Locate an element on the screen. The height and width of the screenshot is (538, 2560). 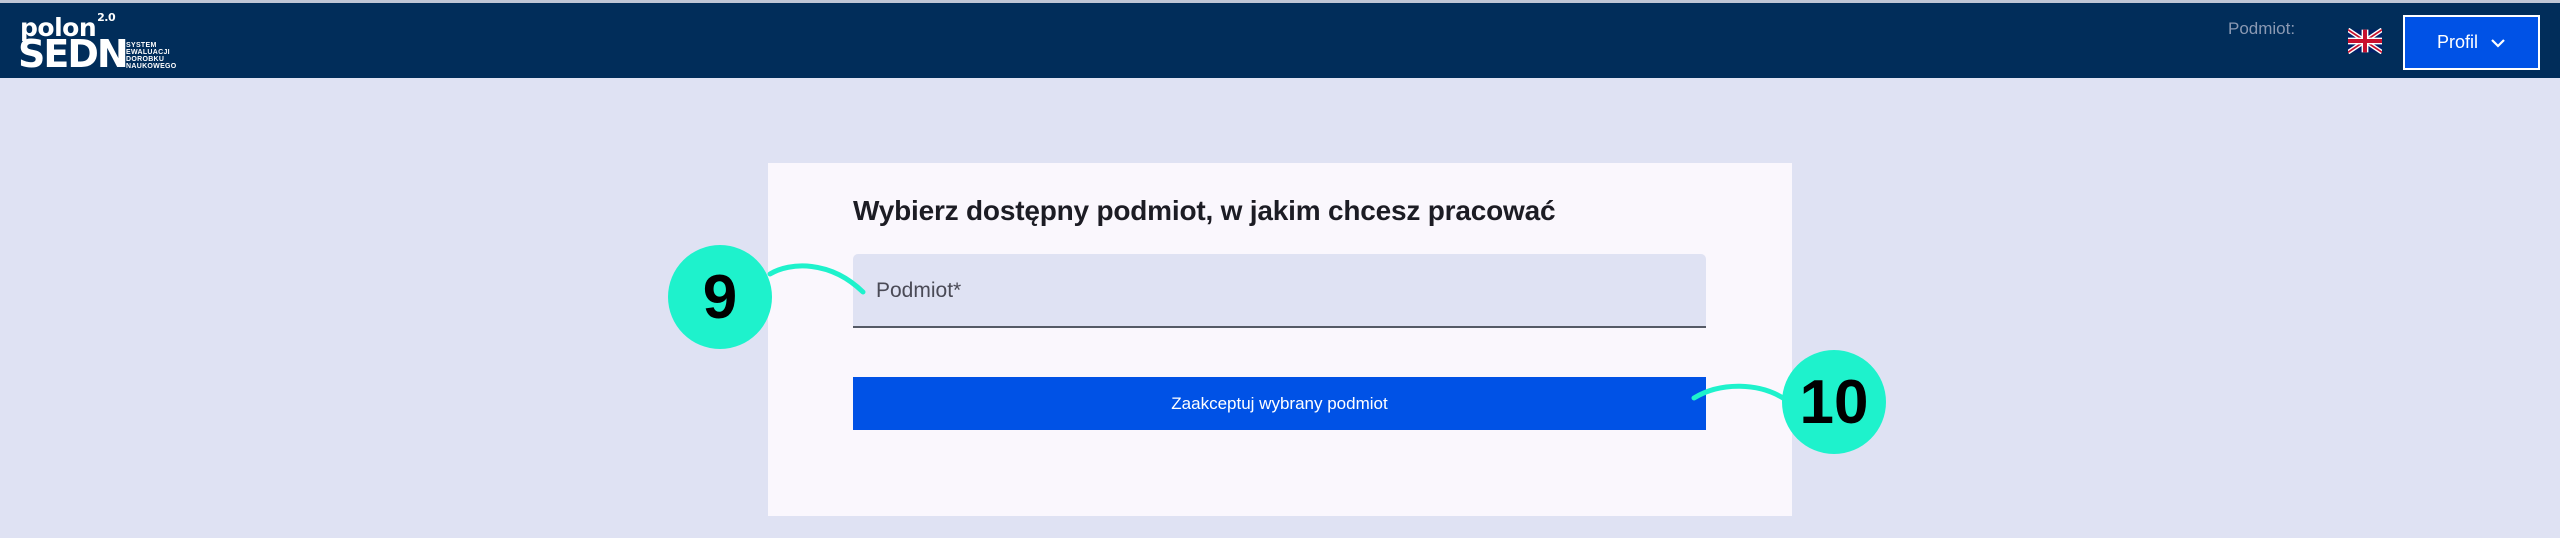
accept-entity-button: Zaakceptuj wybrany podmiot is located at coordinates (1279, 403).